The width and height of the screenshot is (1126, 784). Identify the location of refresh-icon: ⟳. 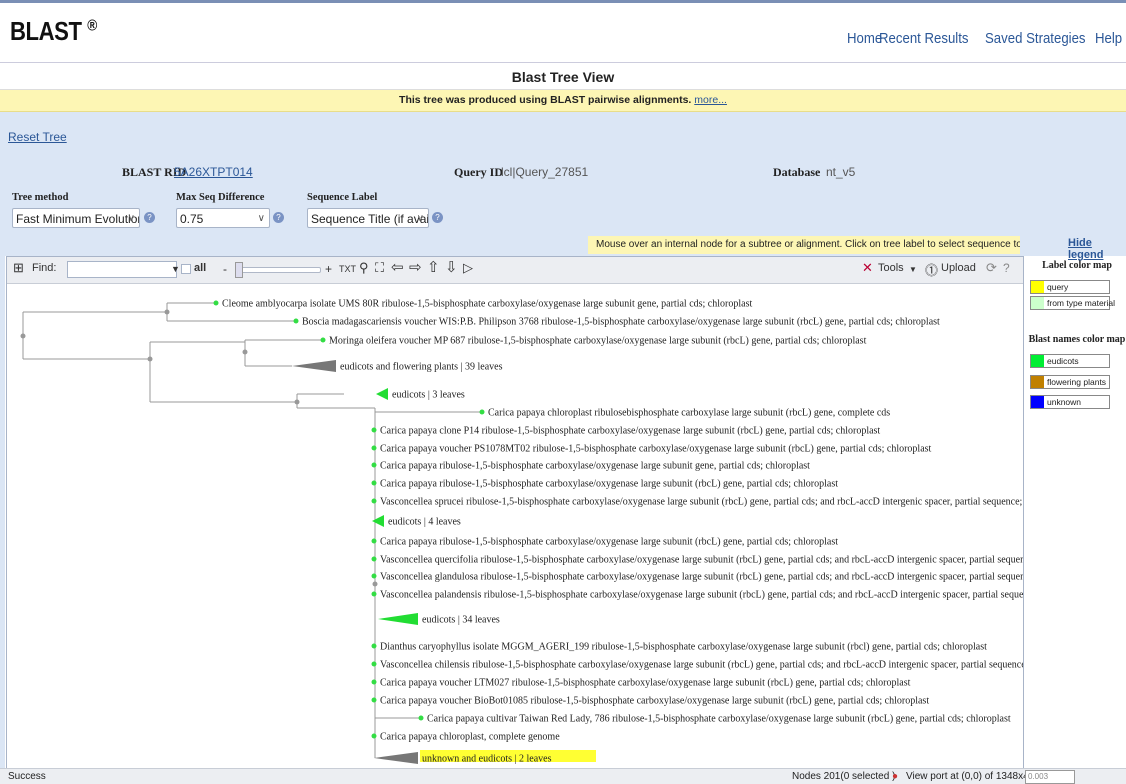
(991, 268).